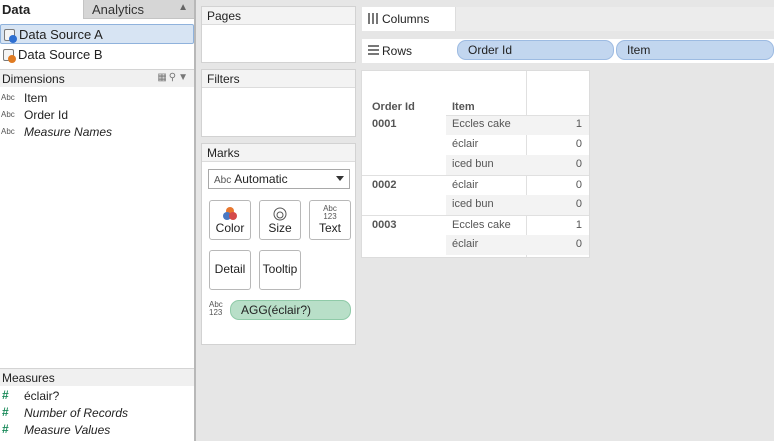  I want to click on filters-title: Filters, so click(278, 79).